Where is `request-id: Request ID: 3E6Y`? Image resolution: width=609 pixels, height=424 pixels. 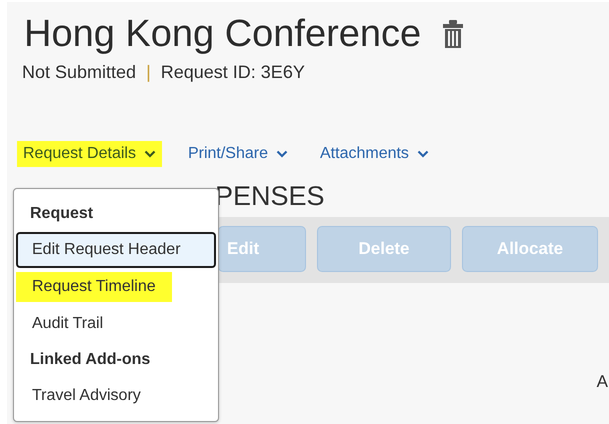
request-id: Request ID: 3E6Y is located at coordinates (232, 72).